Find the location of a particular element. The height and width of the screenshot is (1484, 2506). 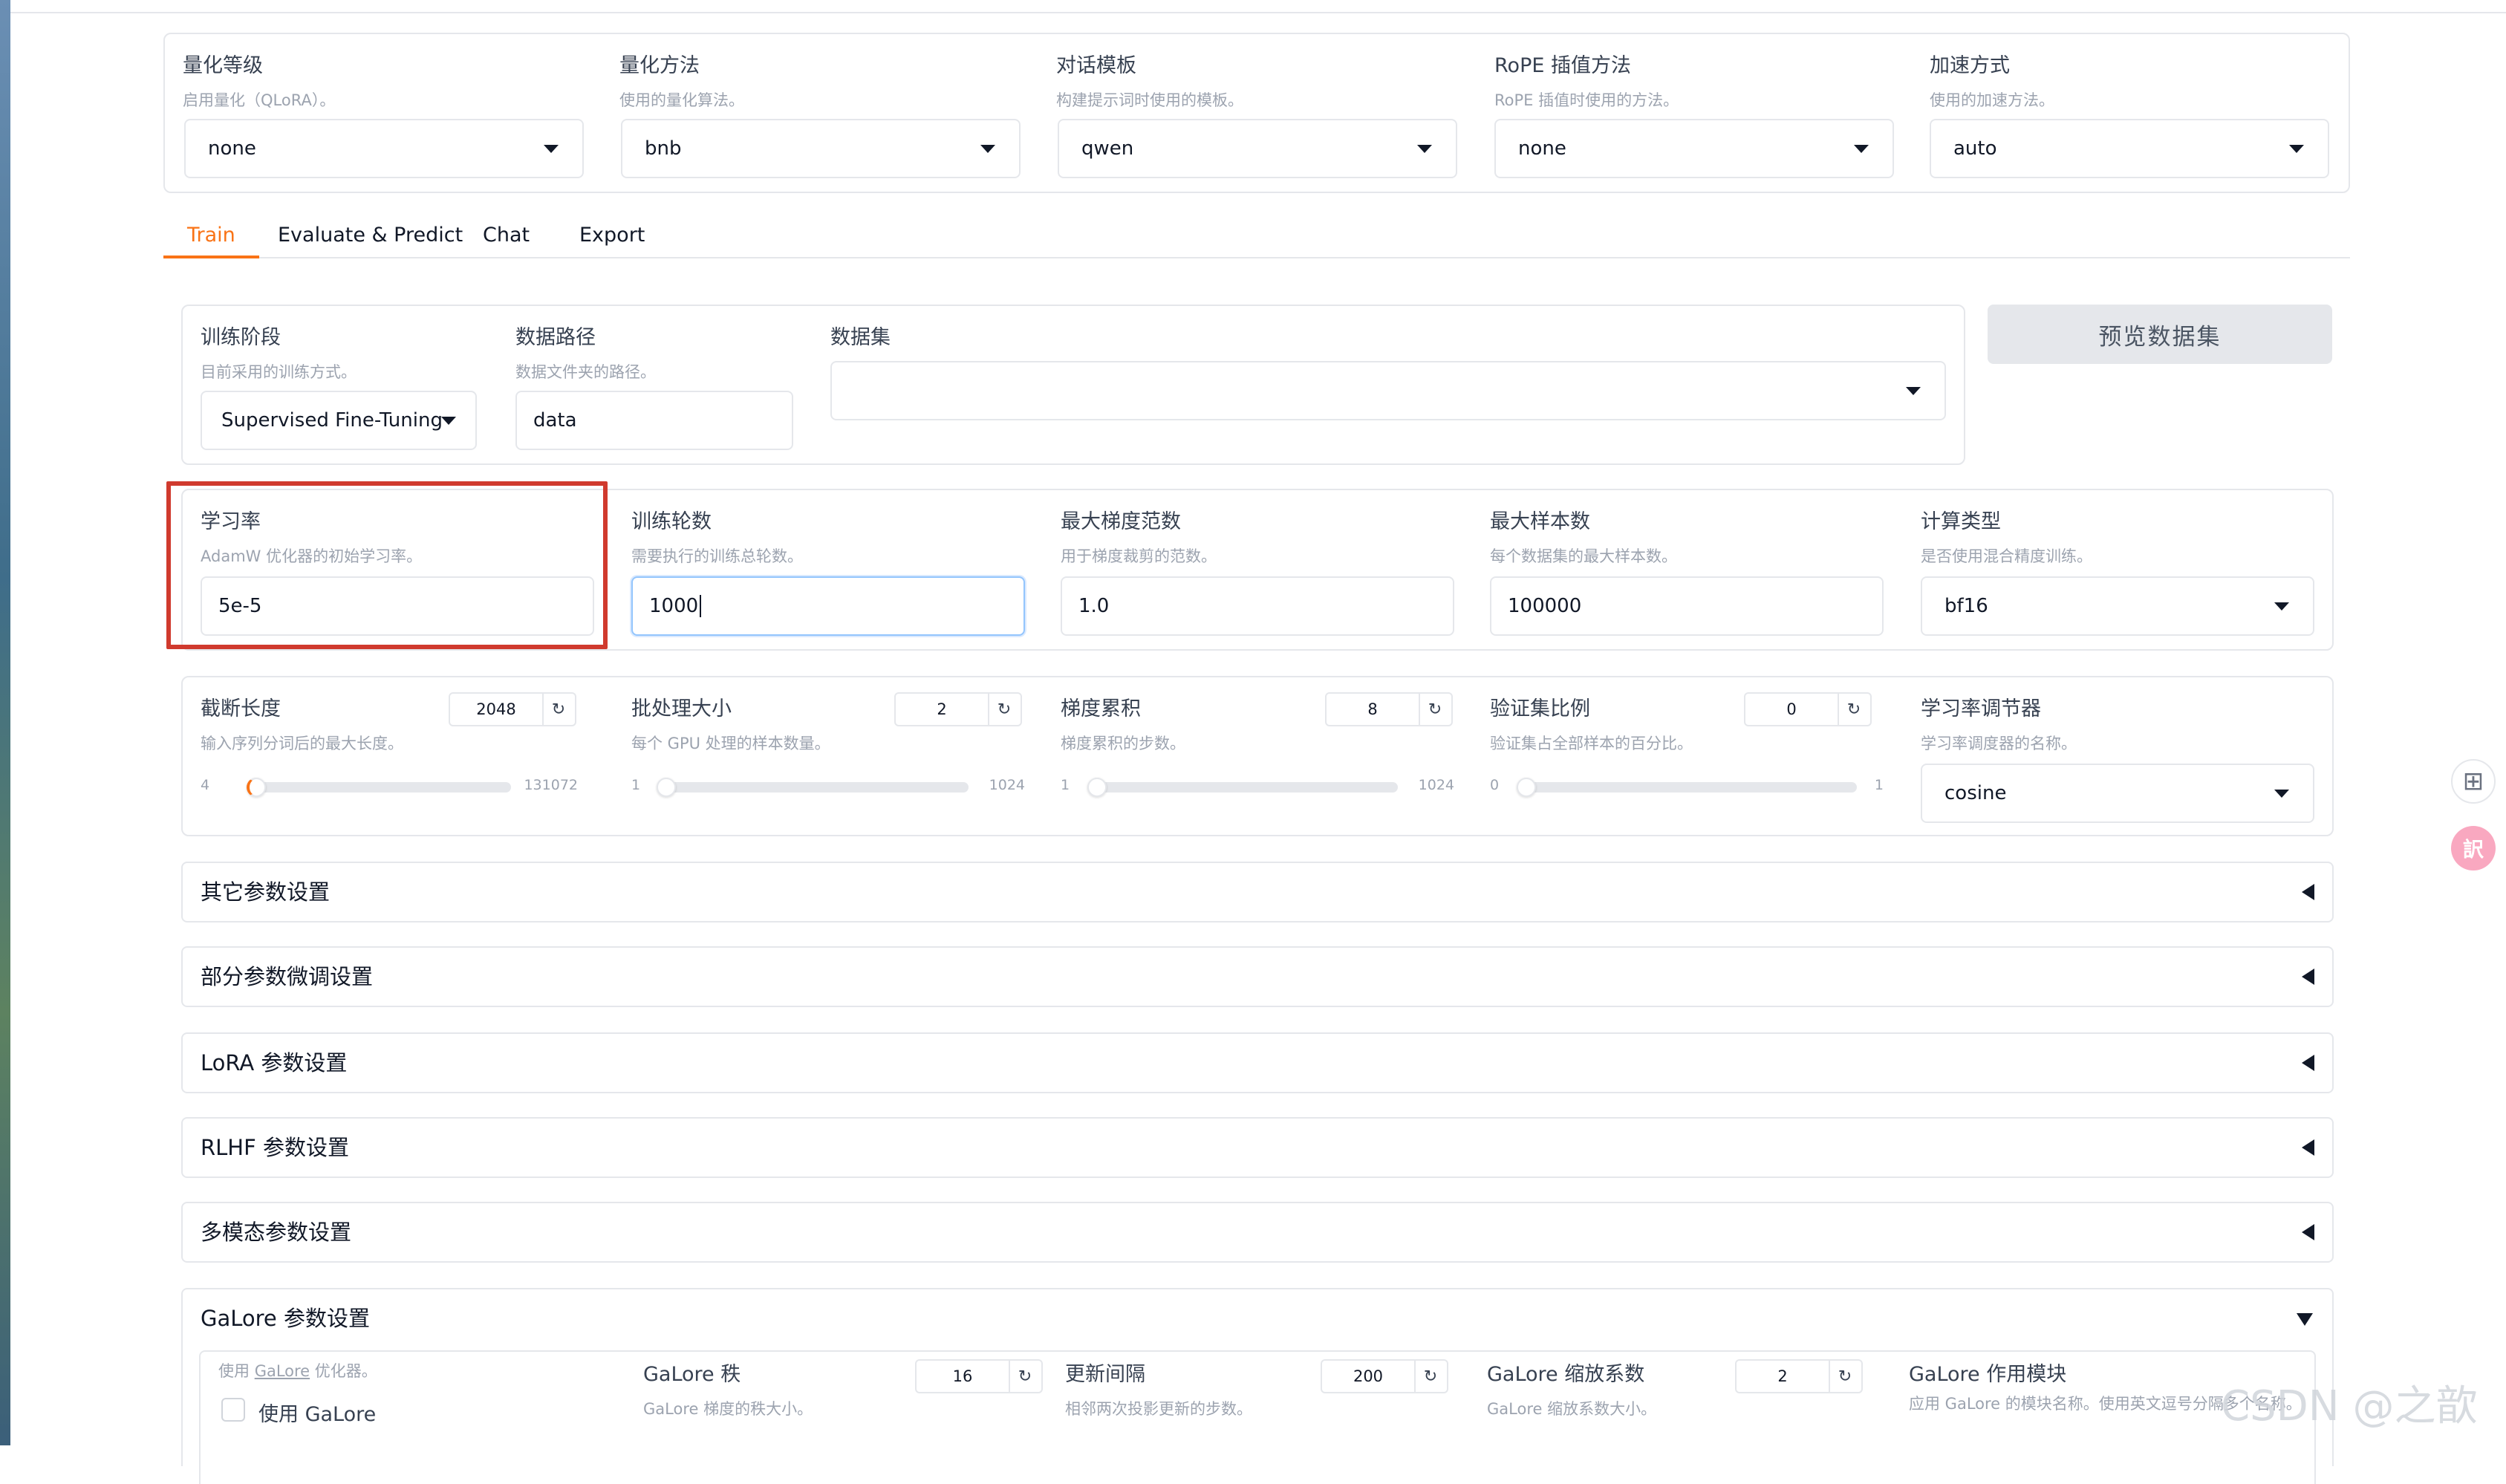

quantization-bit-dropdown: none is located at coordinates (384, 149).